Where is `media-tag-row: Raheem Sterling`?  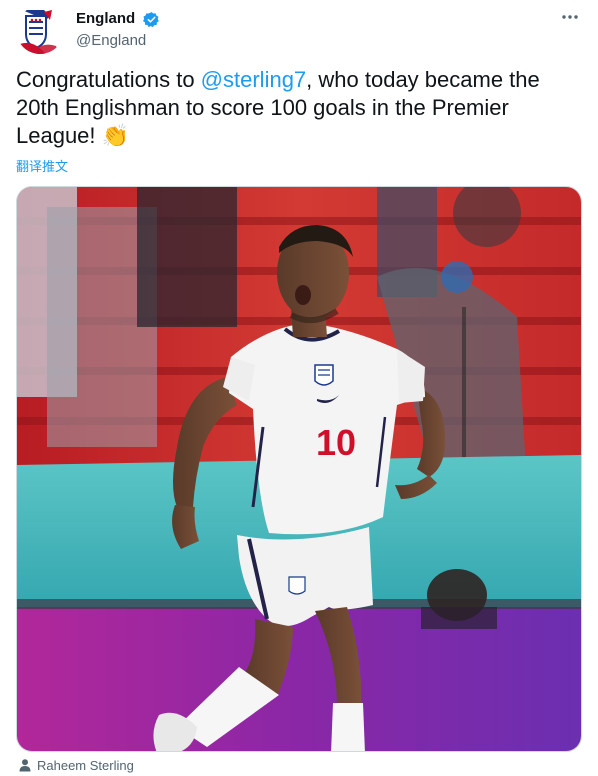 media-tag-row: Raheem Sterling is located at coordinates (76, 765).